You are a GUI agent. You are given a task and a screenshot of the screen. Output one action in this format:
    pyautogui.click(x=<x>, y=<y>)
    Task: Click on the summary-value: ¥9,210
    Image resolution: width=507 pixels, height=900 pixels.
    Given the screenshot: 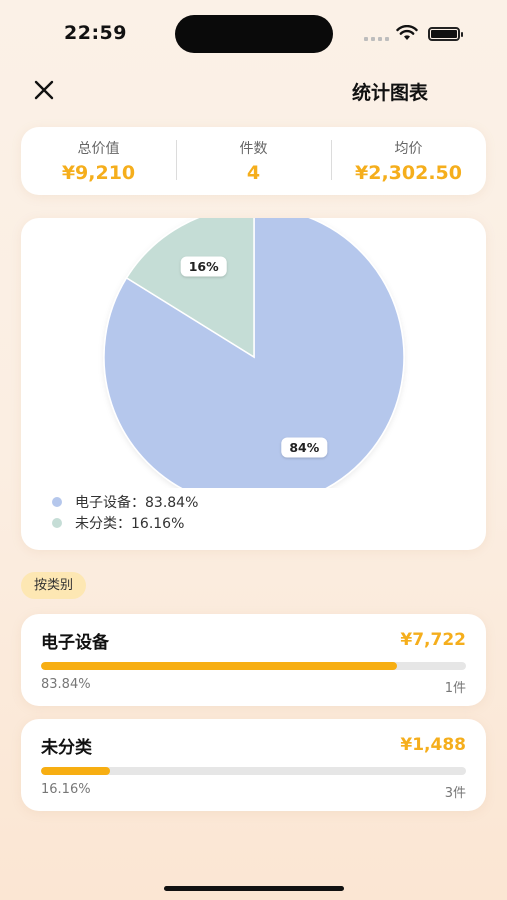 What is the action you would take?
    pyautogui.click(x=98, y=173)
    